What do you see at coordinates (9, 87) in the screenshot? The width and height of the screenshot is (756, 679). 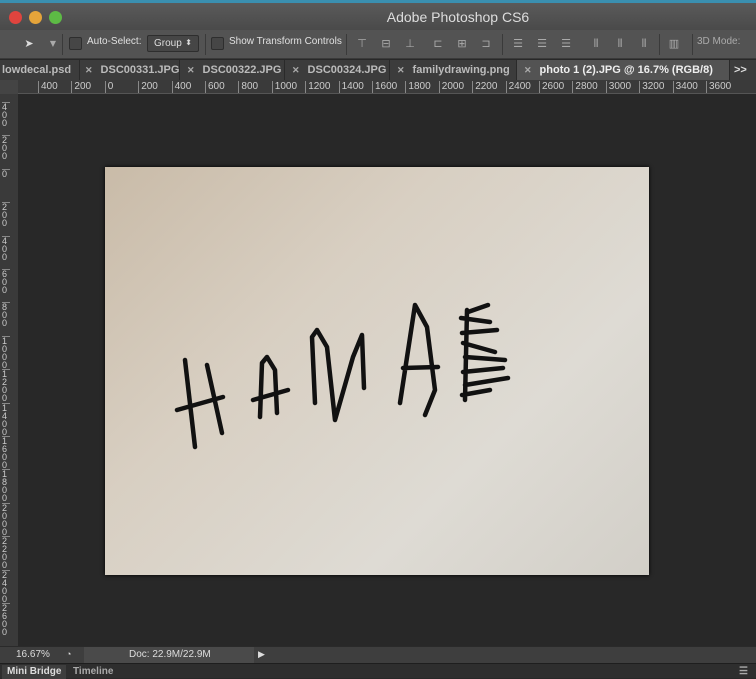 I see `ruler-origin` at bounding box center [9, 87].